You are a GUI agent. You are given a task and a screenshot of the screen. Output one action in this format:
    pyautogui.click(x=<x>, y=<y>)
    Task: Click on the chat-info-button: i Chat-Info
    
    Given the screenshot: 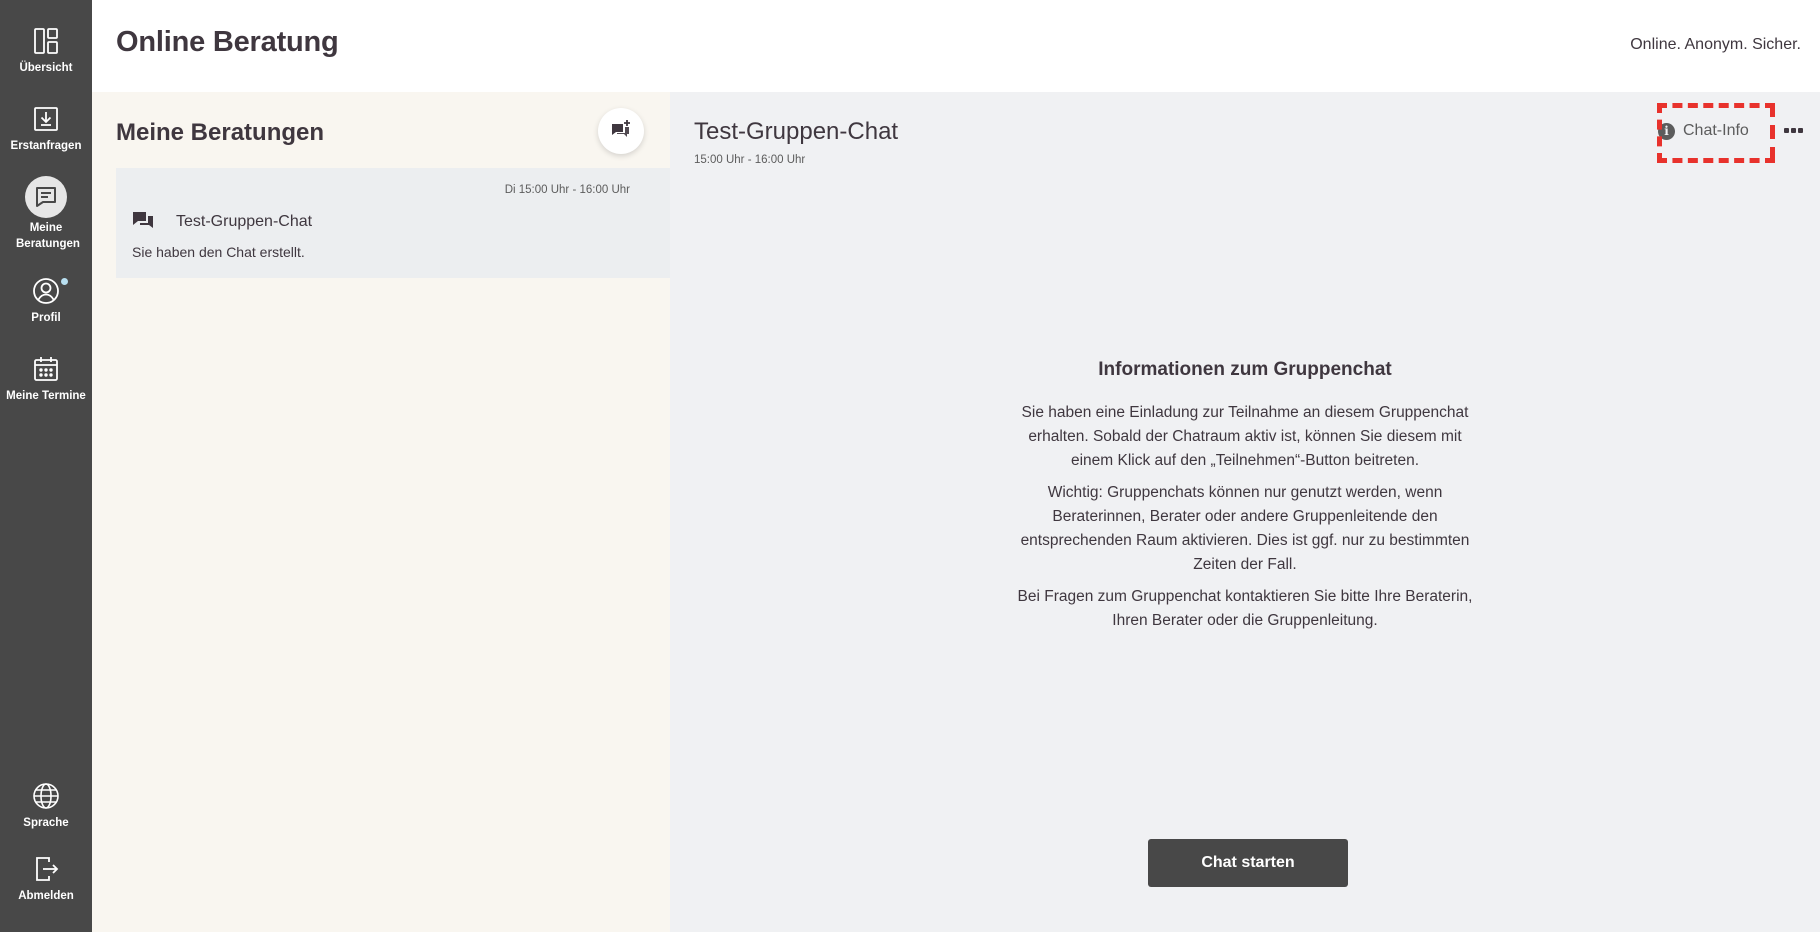 What is the action you would take?
    pyautogui.click(x=1703, y=131)
    